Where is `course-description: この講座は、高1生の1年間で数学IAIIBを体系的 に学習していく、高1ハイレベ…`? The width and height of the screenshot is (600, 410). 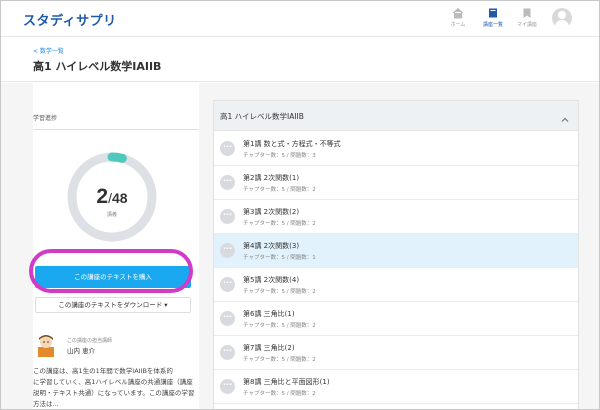
course-description: この講座は、高1生の1年間で数学IAIIBを体系的 に学習していく、高1ハイレベ… is located at coordinates (115, 387).